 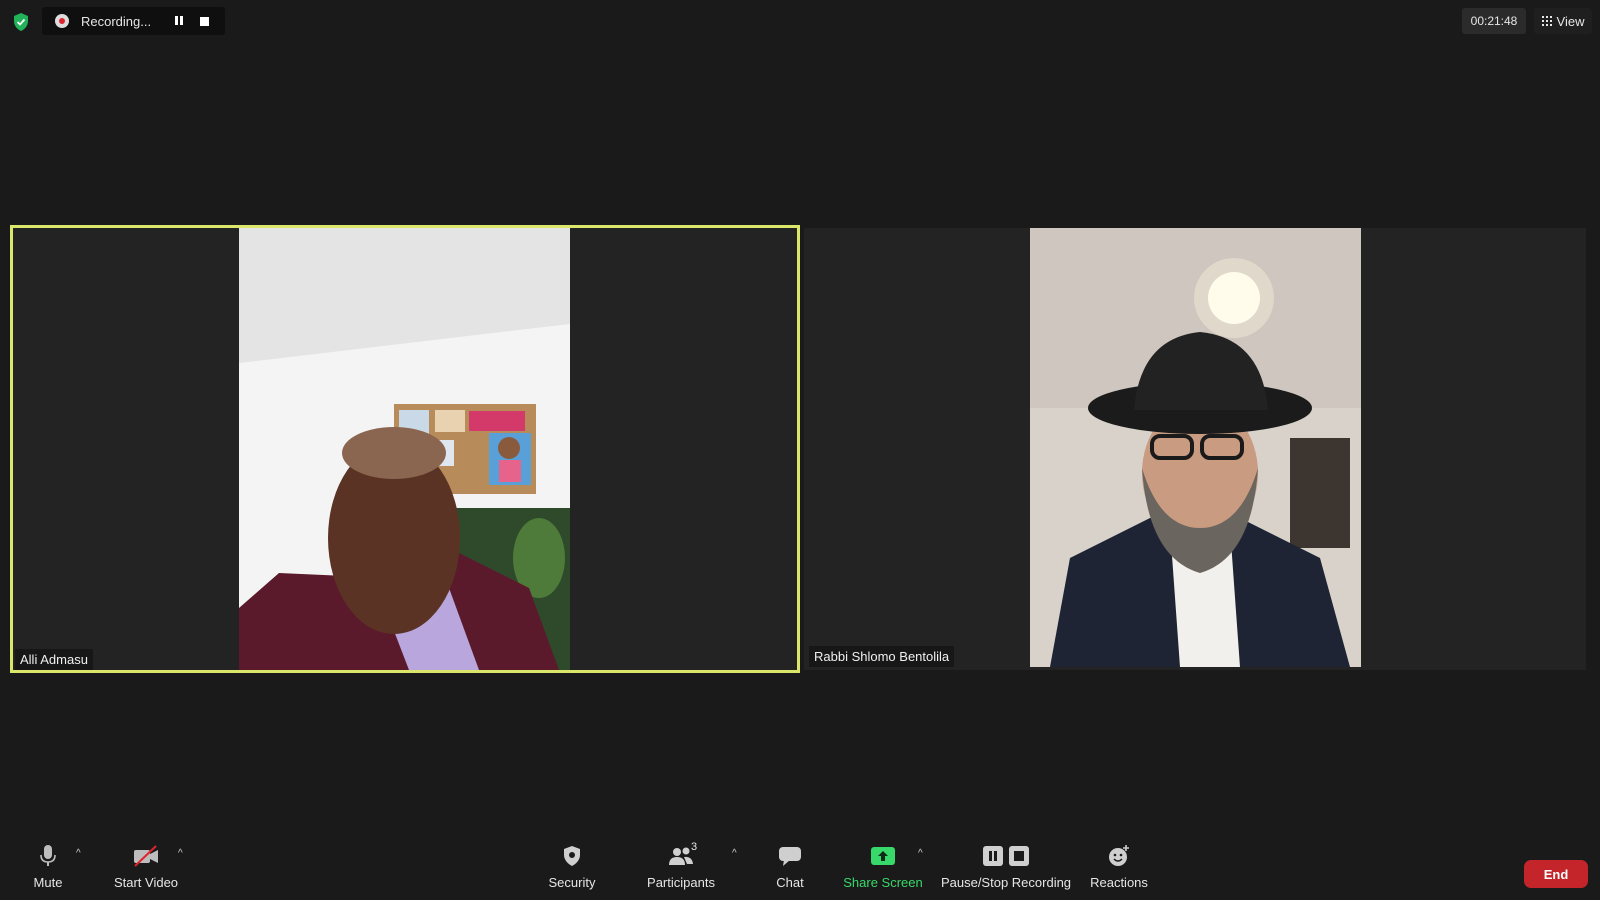 I want to click on chat-button: Chat, so click(x=790, y=866).